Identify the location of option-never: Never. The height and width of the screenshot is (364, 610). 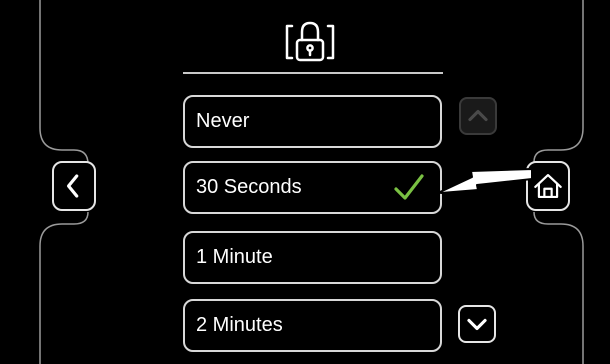
(312, 121).